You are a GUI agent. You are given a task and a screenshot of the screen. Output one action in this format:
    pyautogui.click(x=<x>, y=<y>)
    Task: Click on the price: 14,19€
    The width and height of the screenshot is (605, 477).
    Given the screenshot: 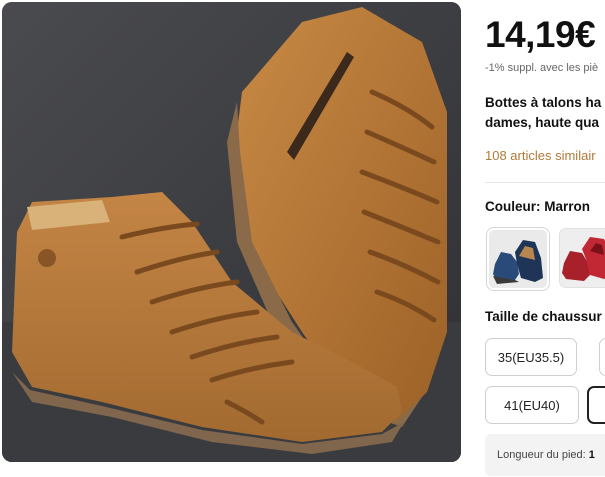 What is the action you would take?
    pyautogui.click(x=540, y=34)
    